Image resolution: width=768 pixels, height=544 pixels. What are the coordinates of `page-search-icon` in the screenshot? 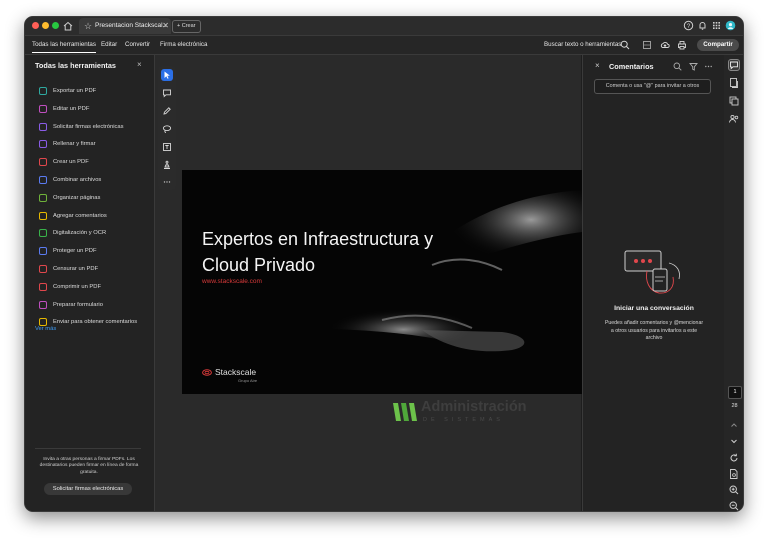 It's located at (734, 474).